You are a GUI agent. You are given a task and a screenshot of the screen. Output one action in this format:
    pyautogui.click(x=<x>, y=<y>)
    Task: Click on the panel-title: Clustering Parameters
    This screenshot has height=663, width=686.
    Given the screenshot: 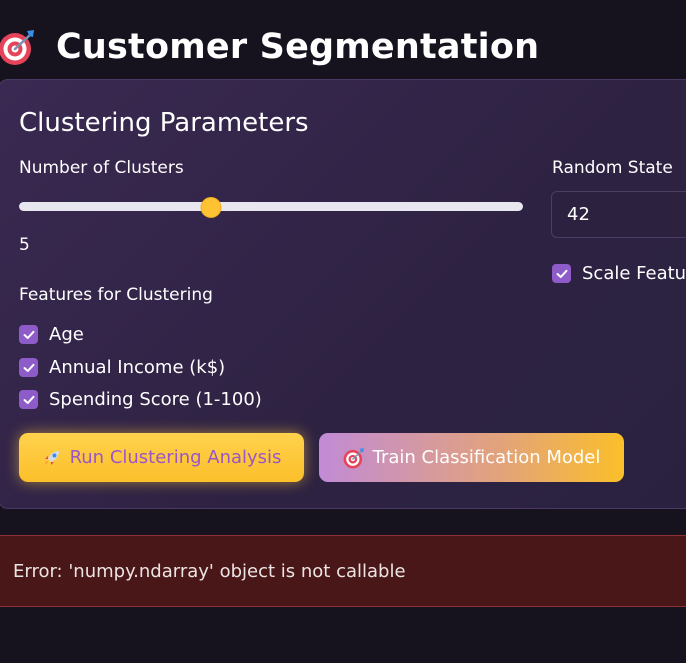 What is the action you would take?
    pyautogui.click(x=164, y=123)
    